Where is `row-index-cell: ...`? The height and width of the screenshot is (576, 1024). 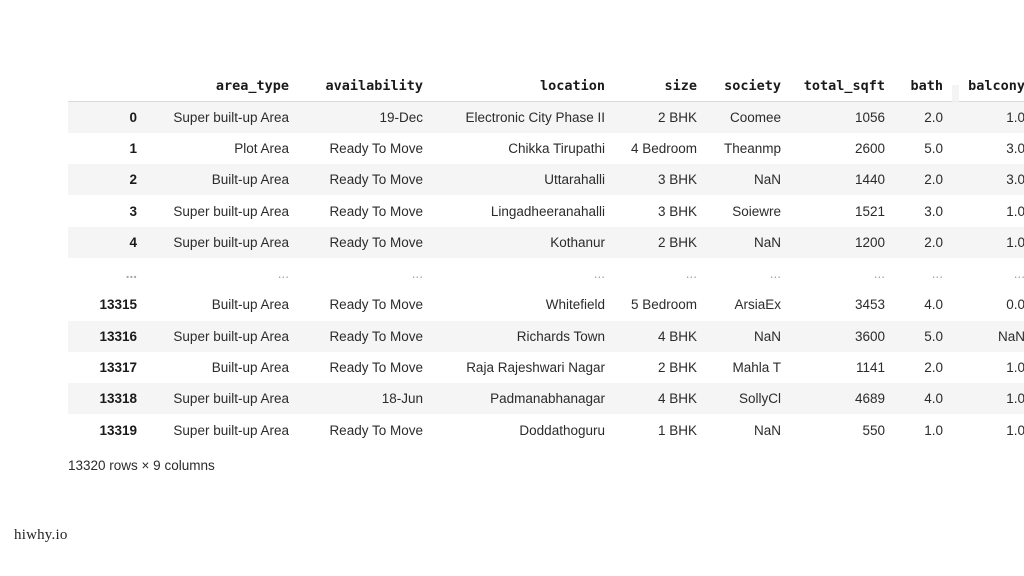
row-index-cell: ... is located at coordinates (131, 274).